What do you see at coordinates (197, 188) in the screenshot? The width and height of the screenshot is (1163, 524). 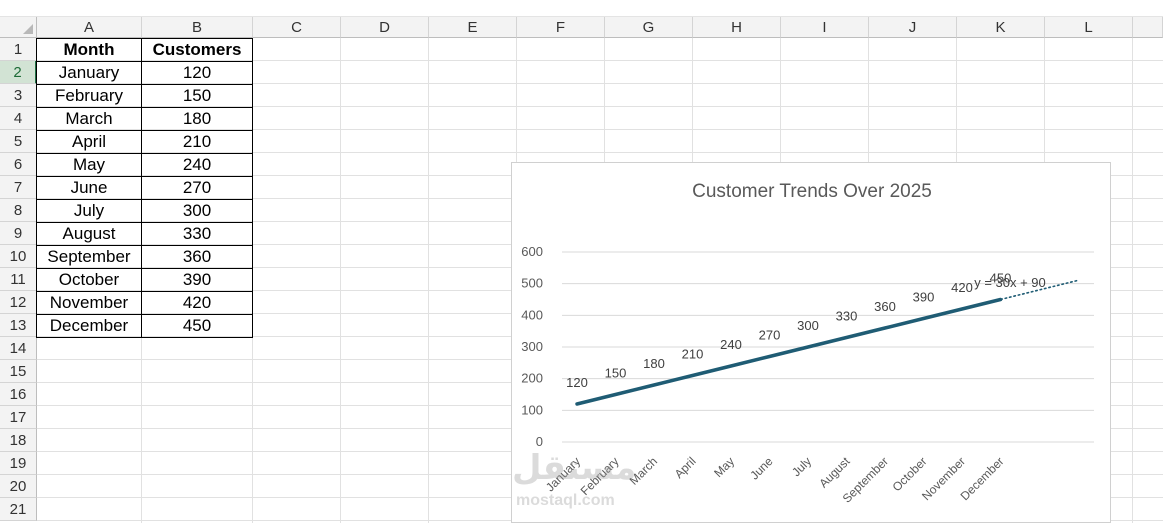 I see `customers-cell: 270` at bounding box center [197, 188].